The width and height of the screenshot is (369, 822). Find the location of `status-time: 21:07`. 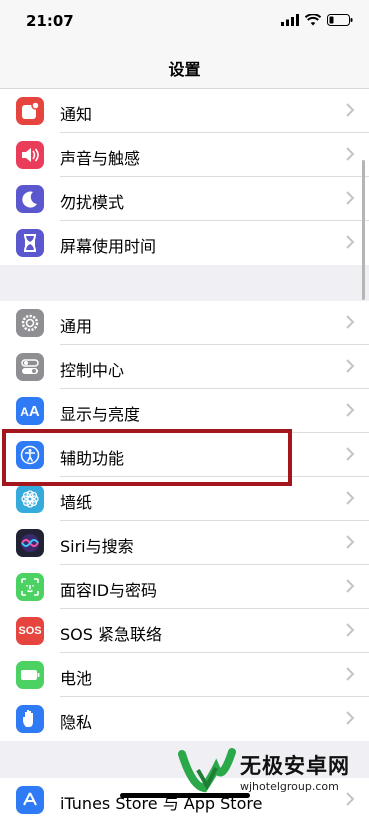

status-time: 21:07 is located at coordinates (50, 21).